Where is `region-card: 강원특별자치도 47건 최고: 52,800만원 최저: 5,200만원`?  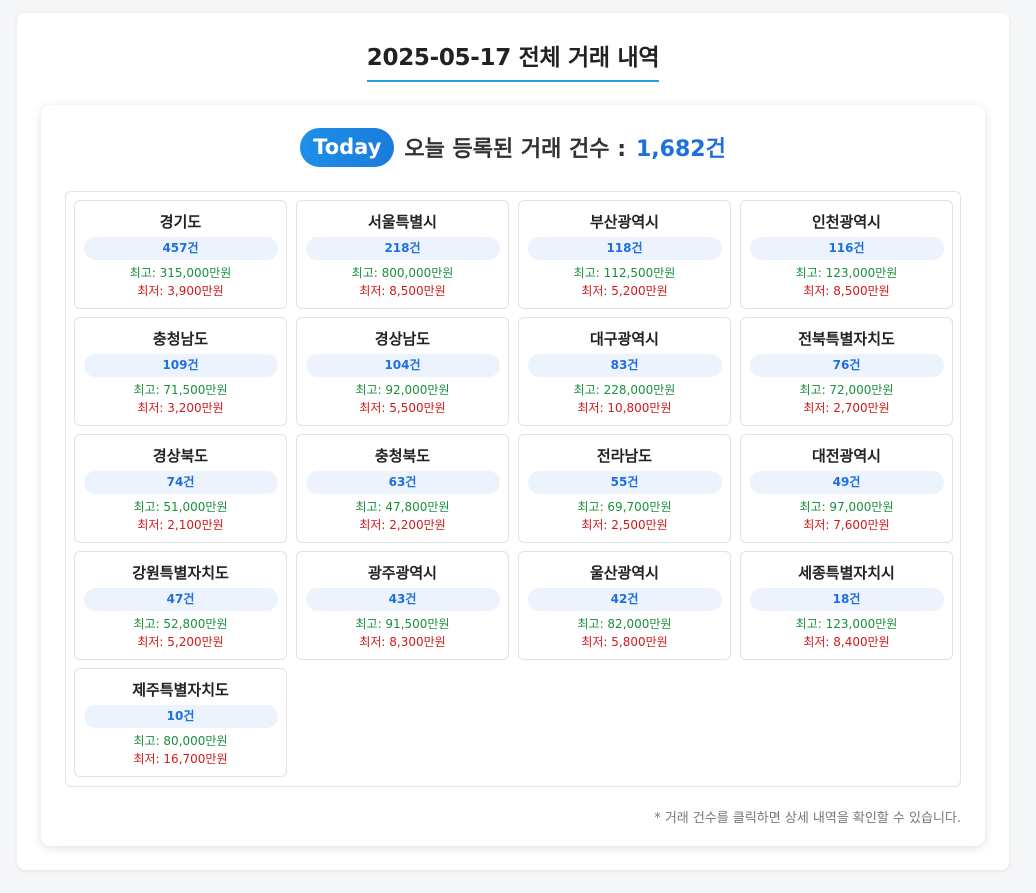 region-card: 강원특별자치도 47건 최고: 52,800만원 최저: 5,200만원 is located at coordinates (180, 605).